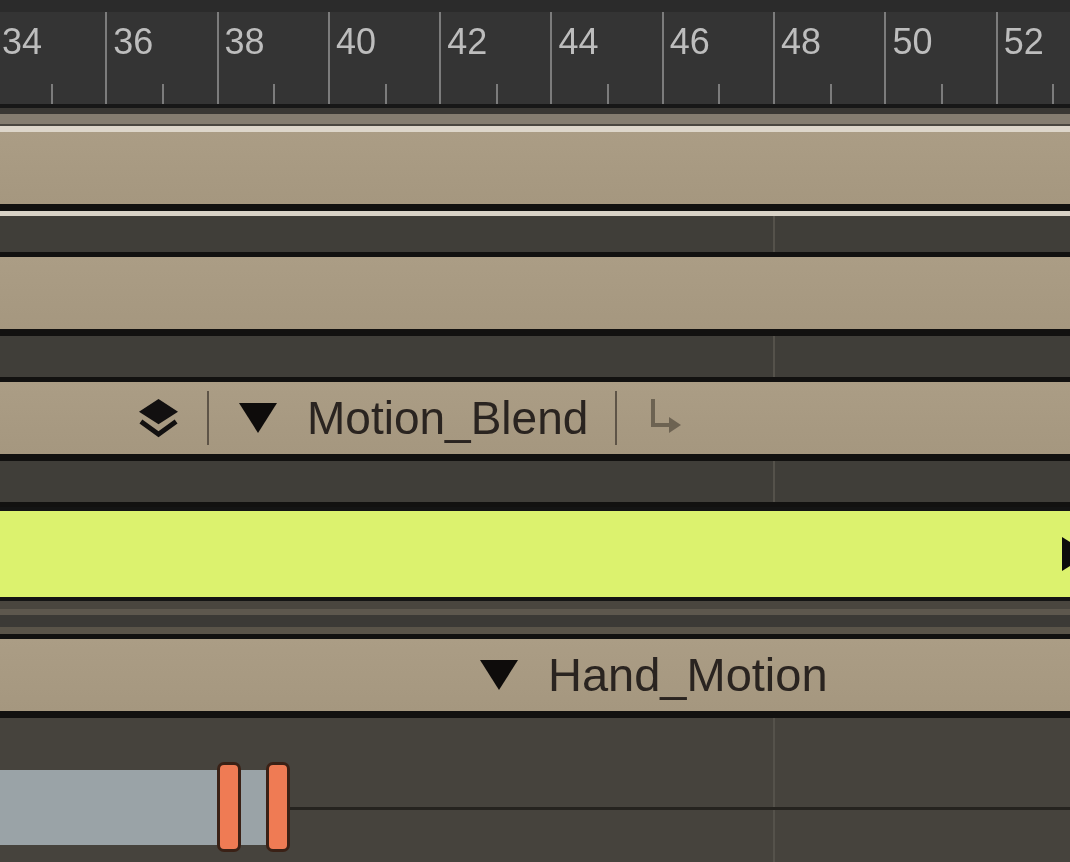 Image resolution: width=1070 pixels, height=862 pixels. Describe the element at coordinates (535, 678) in the screenshot. I see `group-clip: Hand_Motion` at that location.